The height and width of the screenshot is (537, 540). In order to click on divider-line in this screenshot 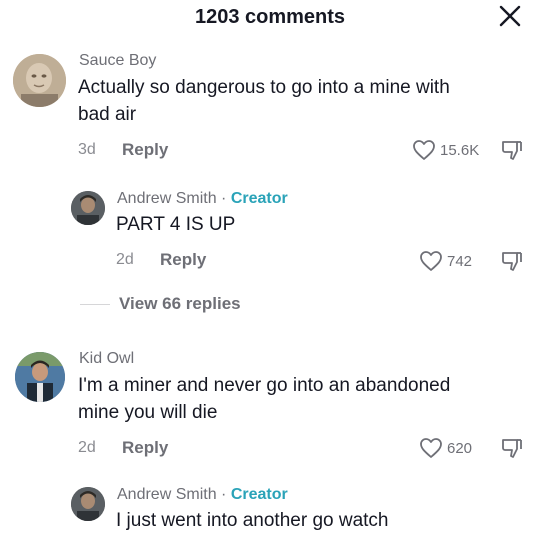, I will do `click(95, 304)`.